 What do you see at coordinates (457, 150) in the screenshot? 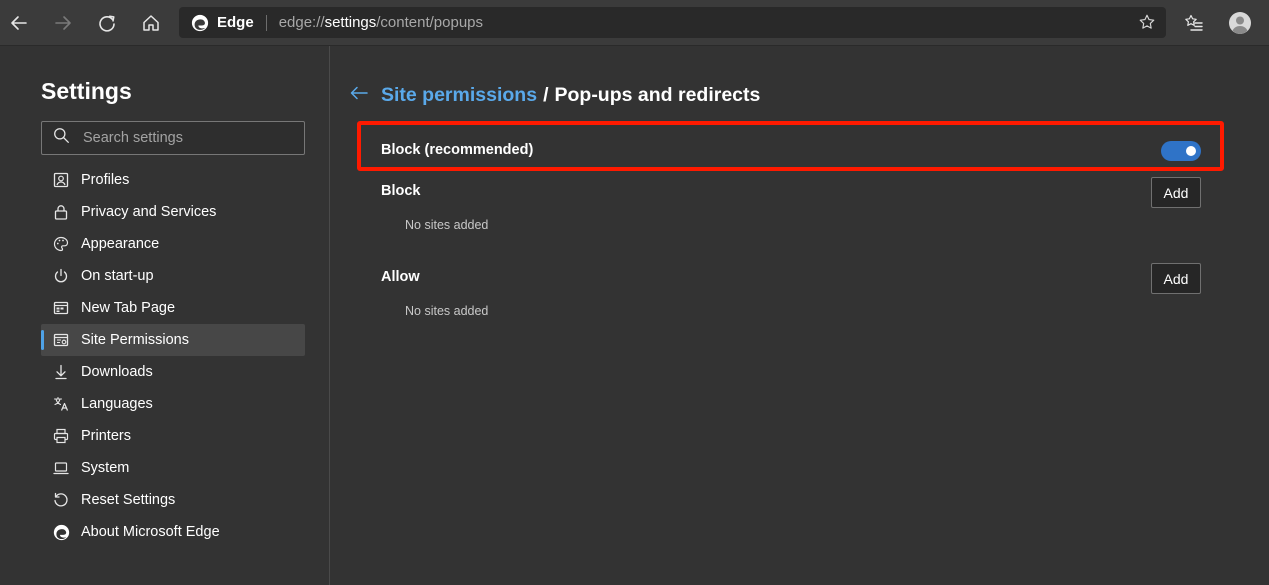
I see `block-recommended-label: Block (recommended)` at bounding box center [457, 150].